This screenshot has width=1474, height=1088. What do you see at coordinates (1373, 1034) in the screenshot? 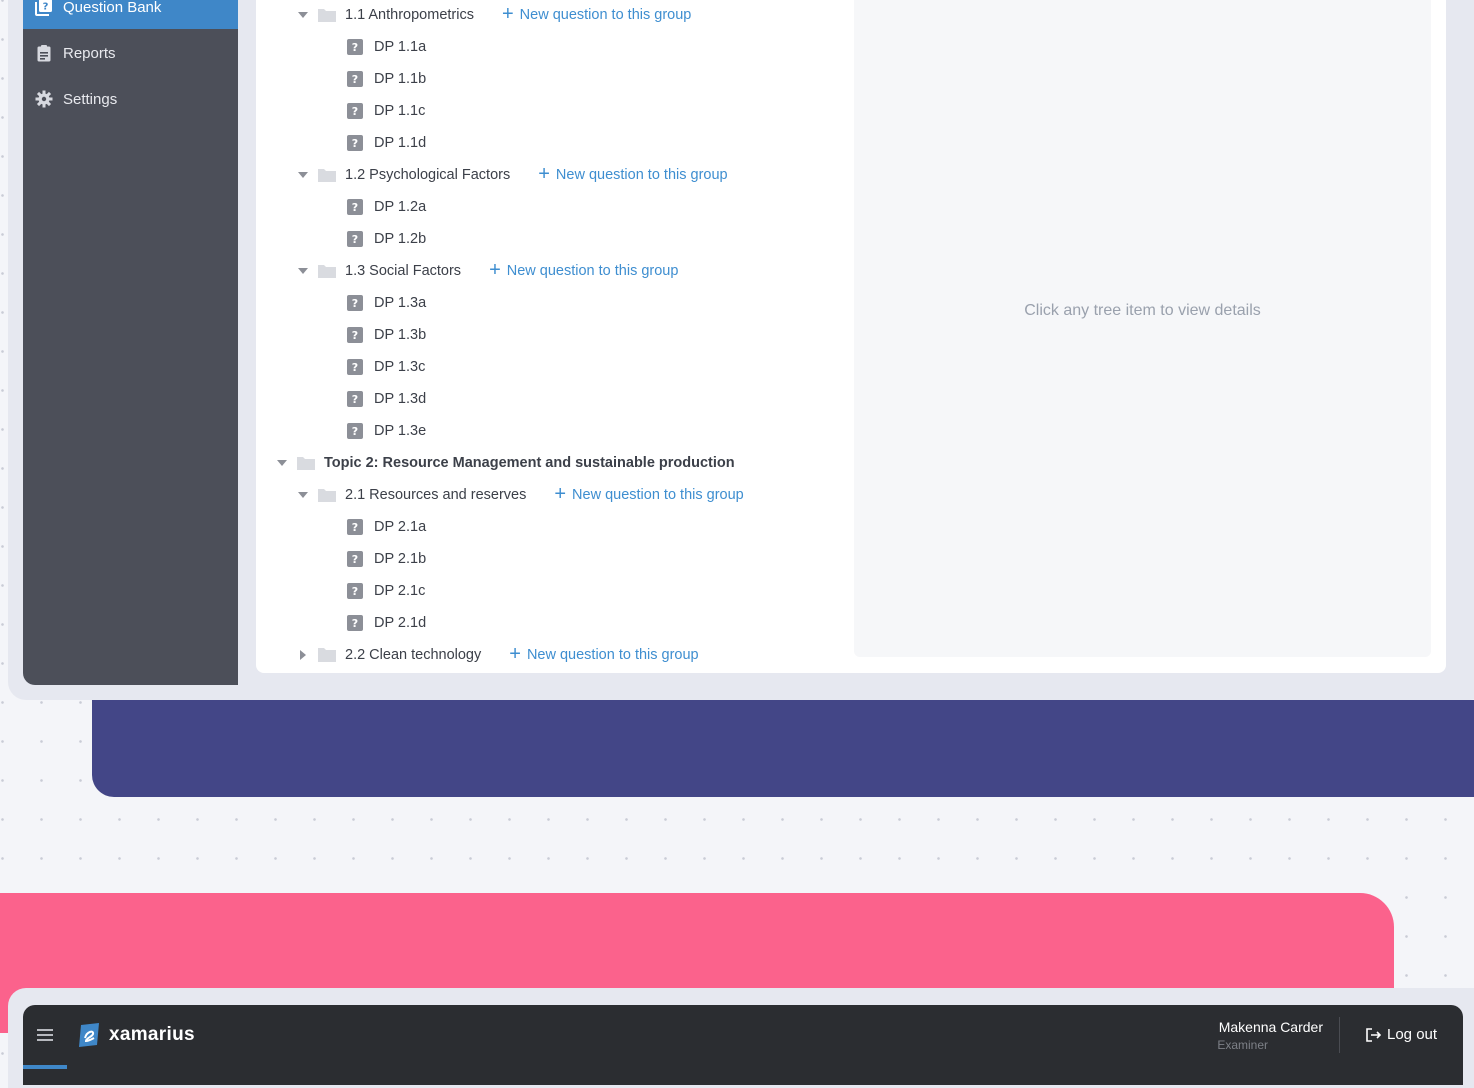
I see `logout-icon` at bounding box center [1373, 1034].